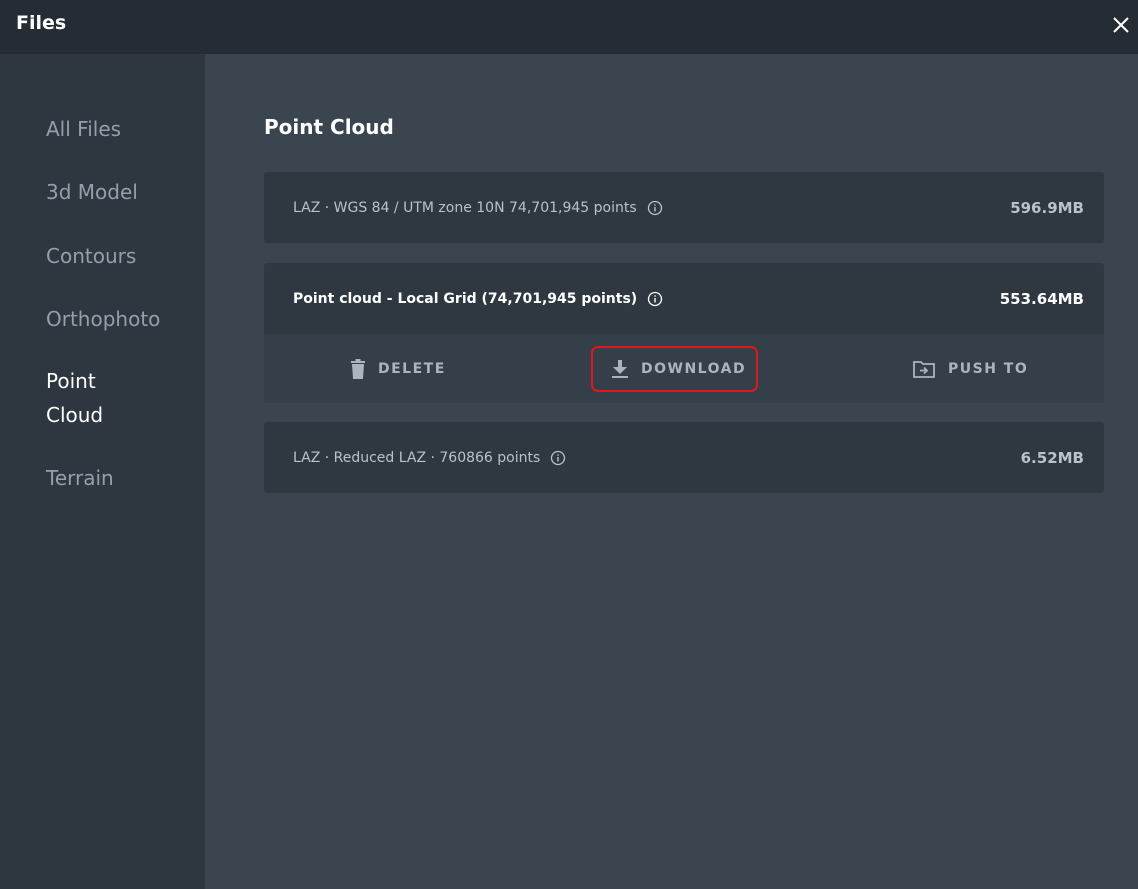 The height and width of the screenshot is (889, 1138). What do you see at coordinates (121, 478) in the screenshot?
I see `sidebar-item-terrain: Terrain` at bounding box center [121, 478].